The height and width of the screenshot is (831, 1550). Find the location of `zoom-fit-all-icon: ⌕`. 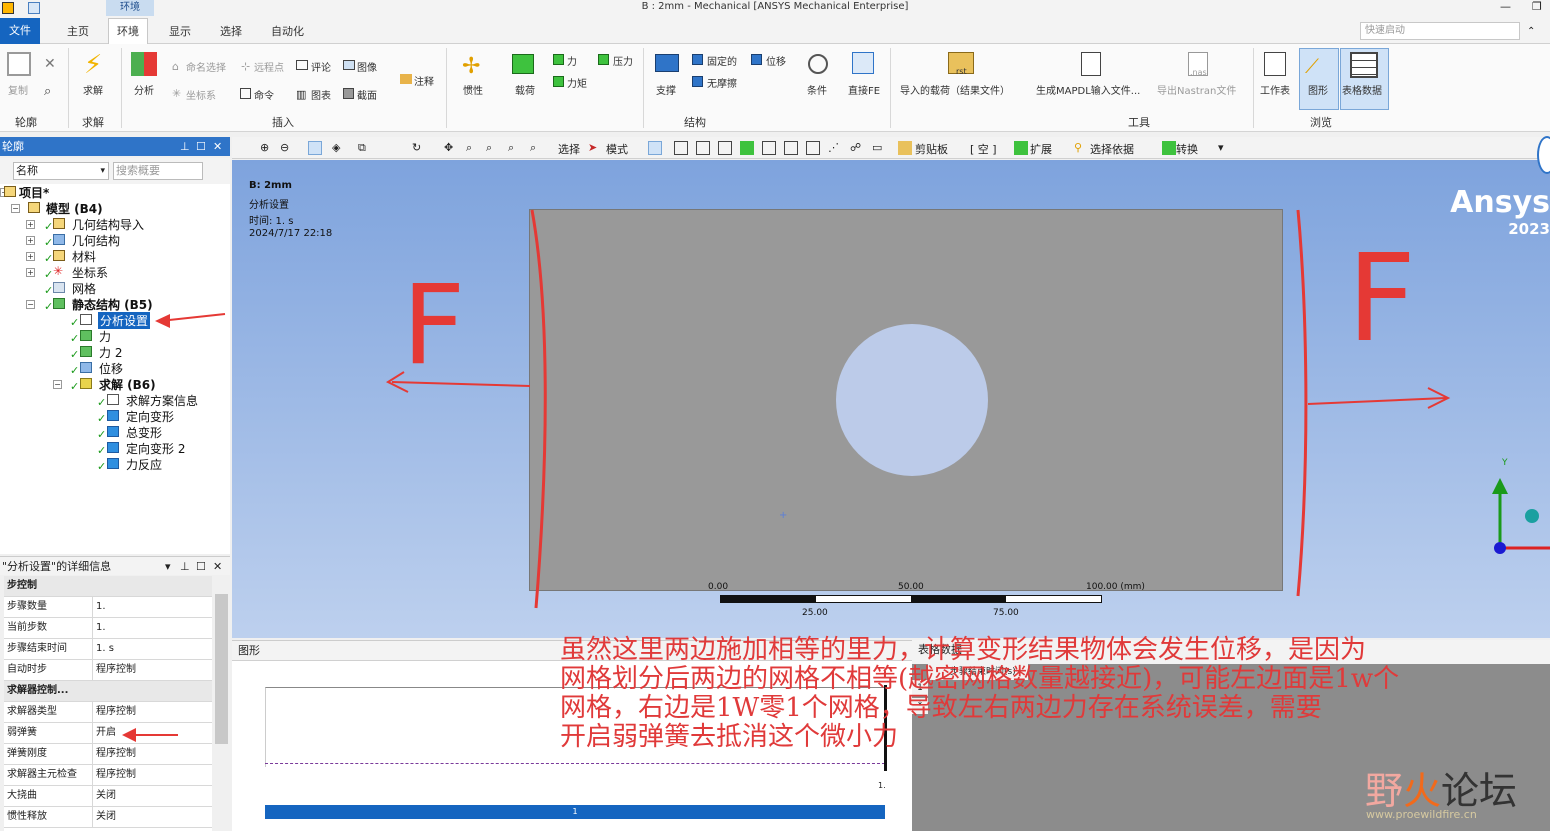

zoom-fit-all-icon: ⌕ is located at coordinates (515, 148).